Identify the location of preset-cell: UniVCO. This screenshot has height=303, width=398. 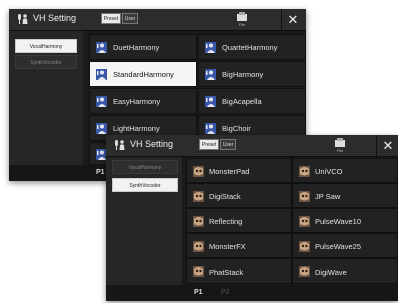
(345, 170).